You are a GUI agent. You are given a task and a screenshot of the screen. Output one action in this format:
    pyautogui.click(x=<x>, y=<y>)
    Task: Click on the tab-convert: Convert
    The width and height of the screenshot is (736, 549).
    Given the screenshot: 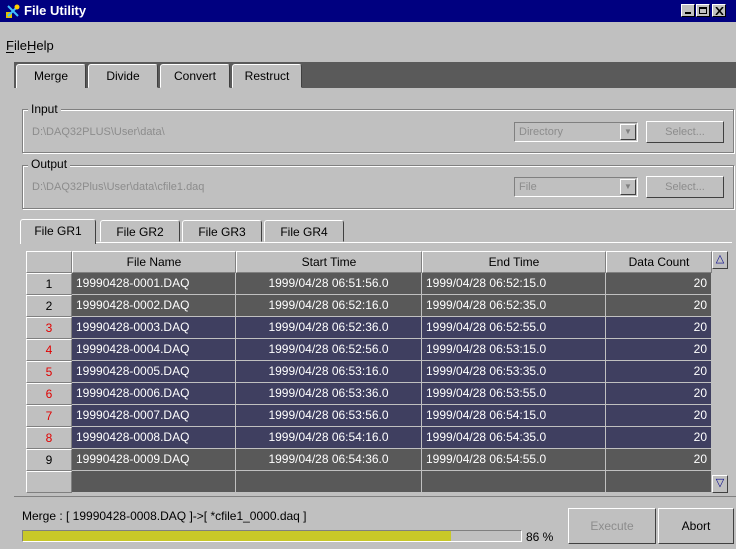 What is the action you would take?
    pyautogui.click(x=195, y=76)
    